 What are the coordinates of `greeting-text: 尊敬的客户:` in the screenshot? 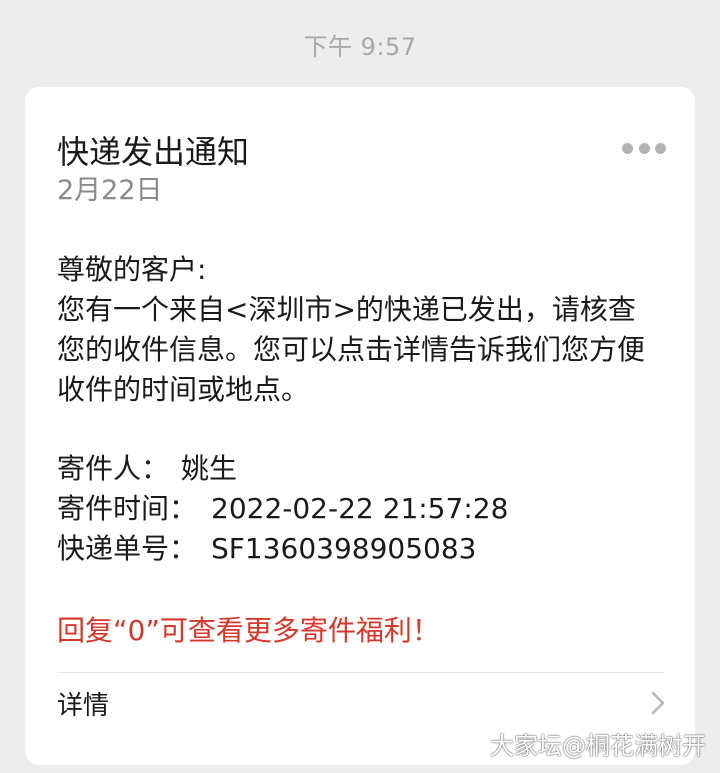 It's located at (132, 269).